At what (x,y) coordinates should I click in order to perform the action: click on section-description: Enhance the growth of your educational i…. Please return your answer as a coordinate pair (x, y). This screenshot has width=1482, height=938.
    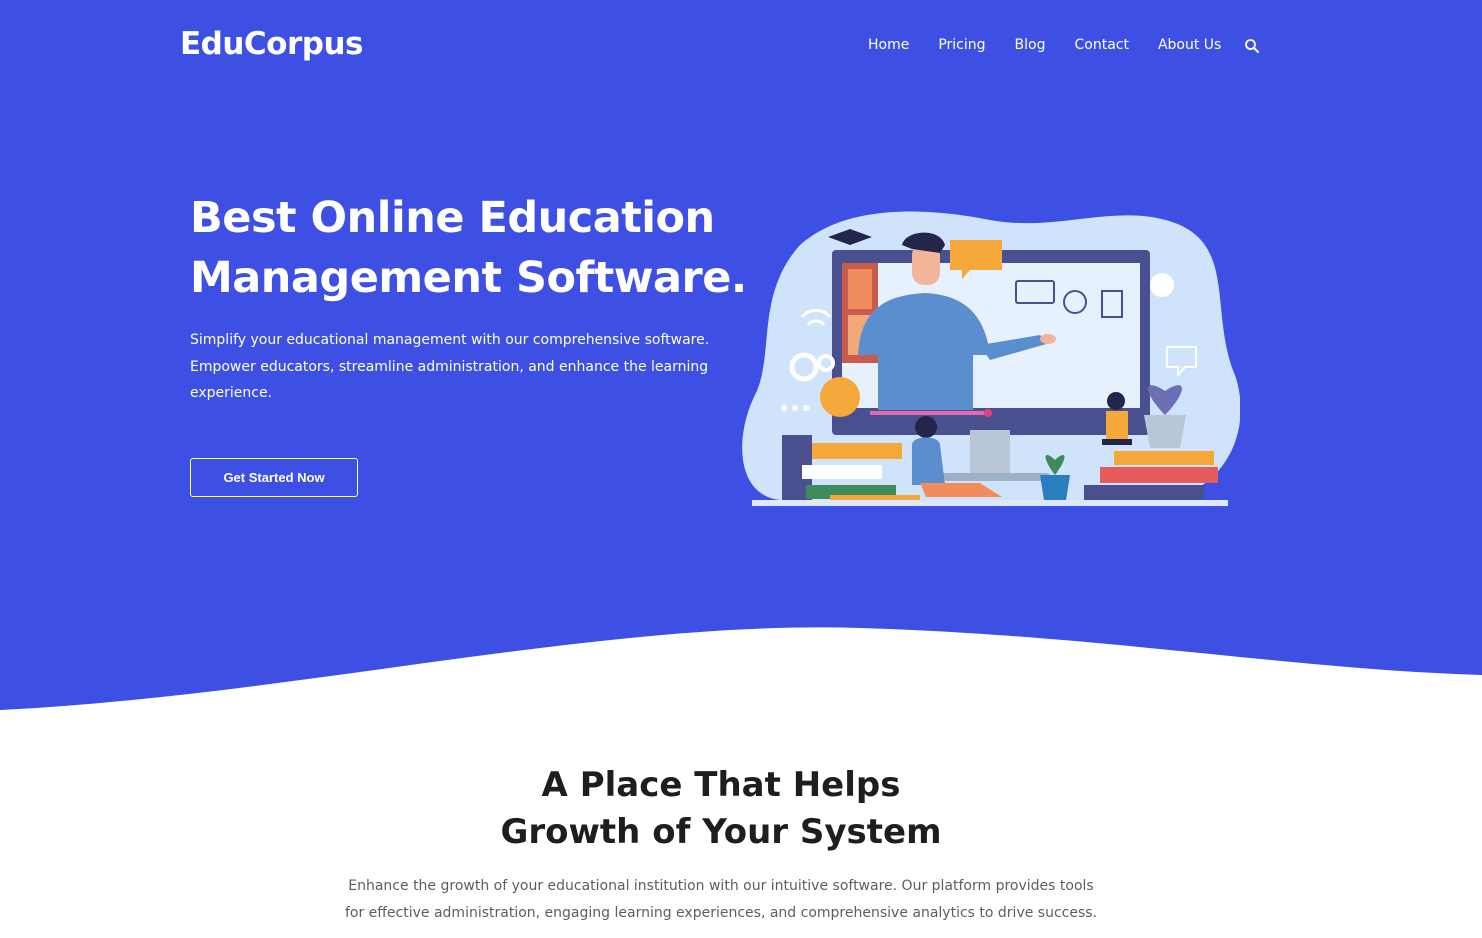
    Looking at the image, I should click on (721, 899).